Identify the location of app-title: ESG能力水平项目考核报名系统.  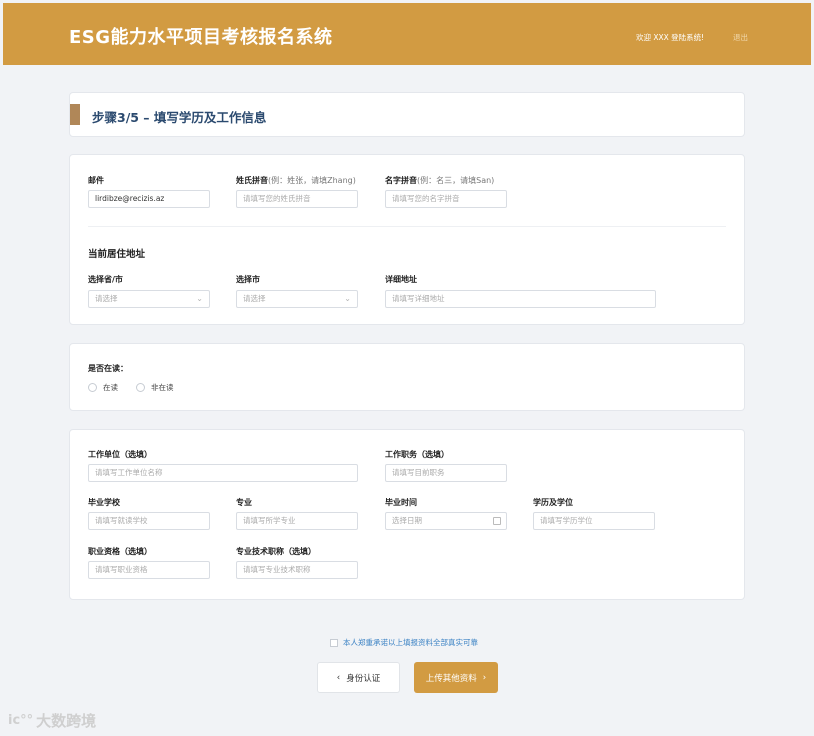
(201, 37).